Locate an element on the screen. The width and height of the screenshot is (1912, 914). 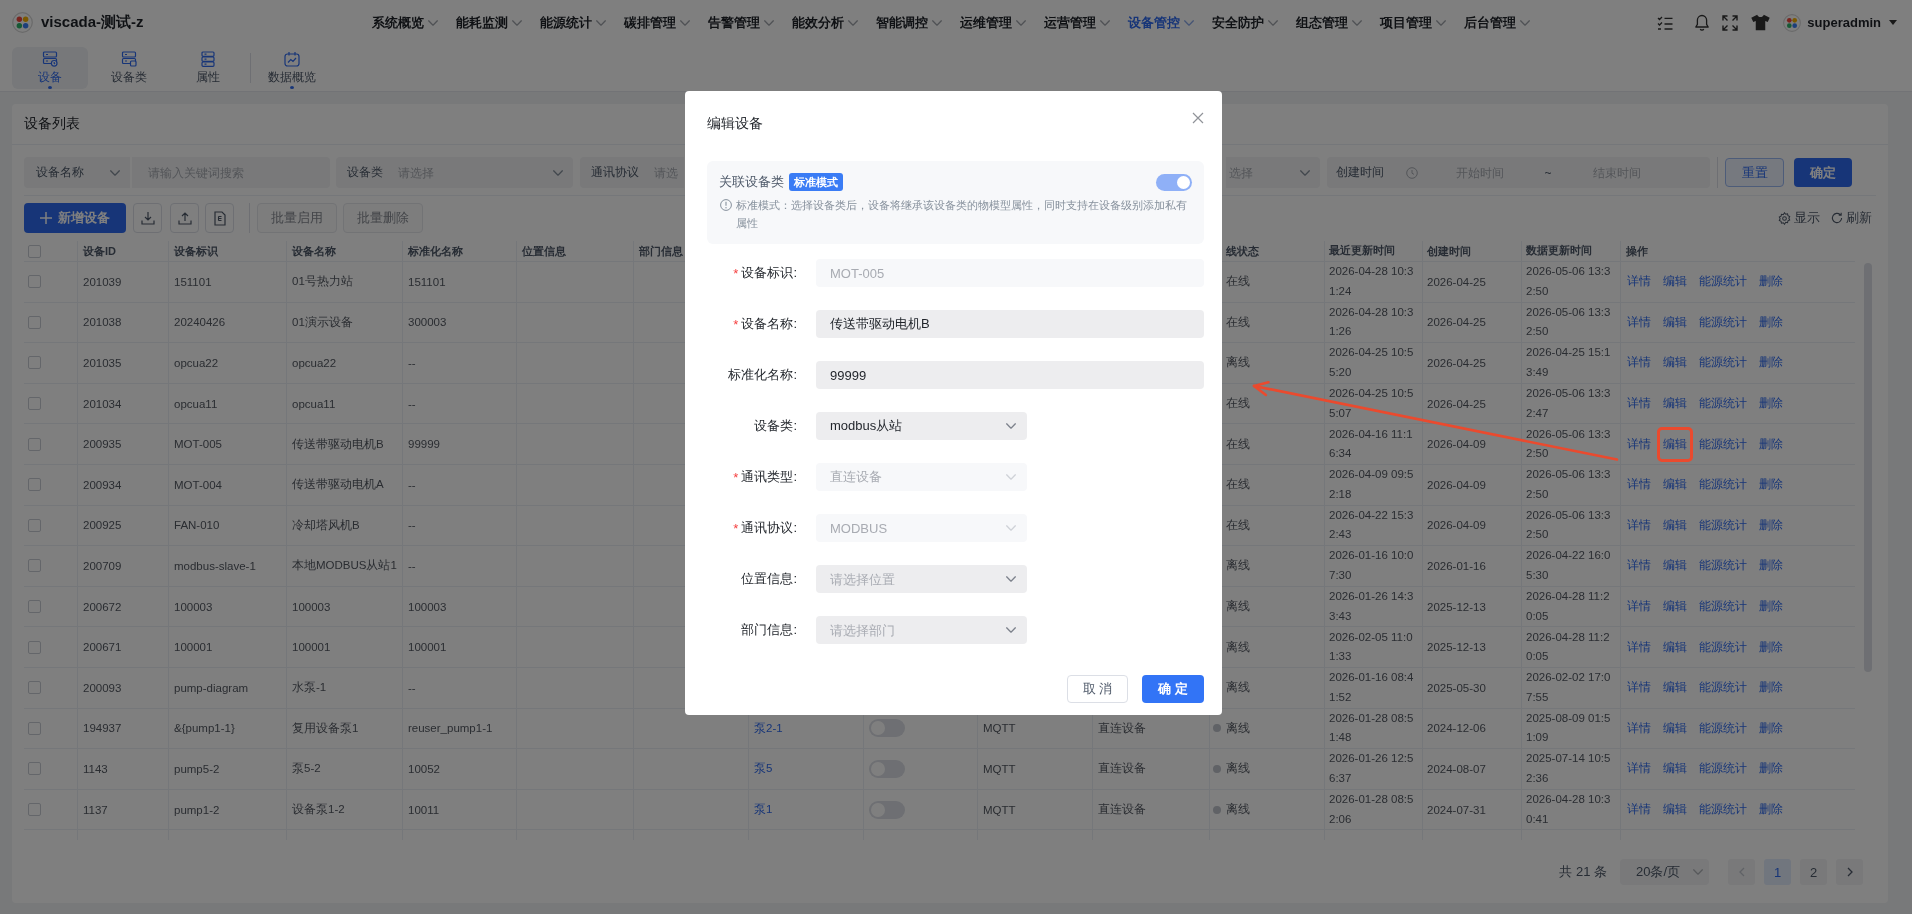
subnav-tab: 数据概览 is located at coordinates (292, 68).